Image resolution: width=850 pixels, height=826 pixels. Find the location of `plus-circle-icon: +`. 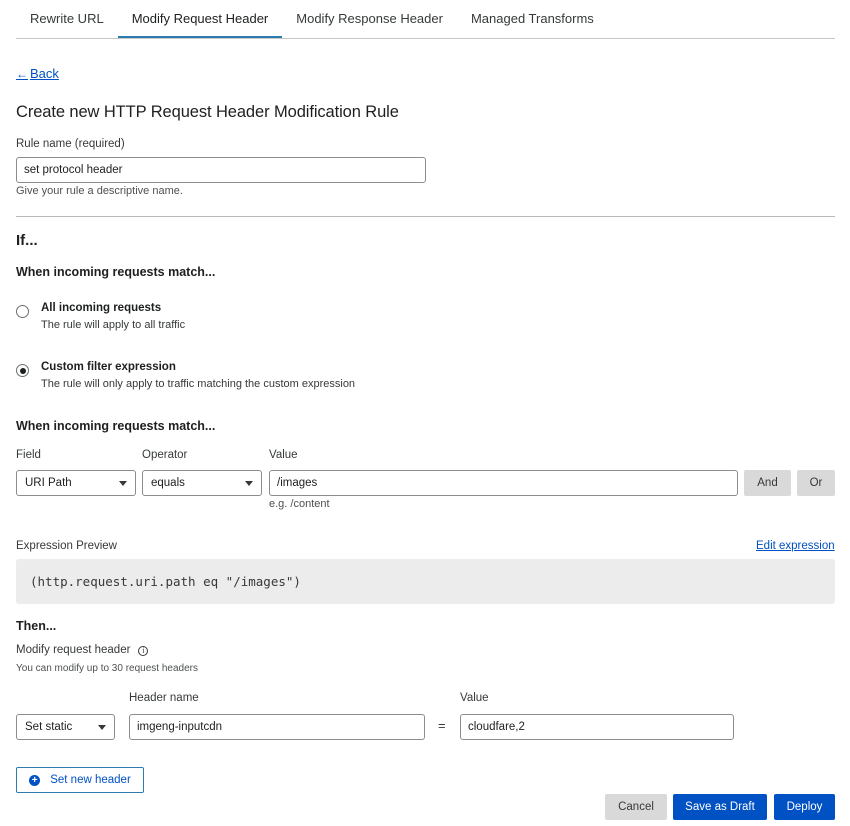

plus-circle-icon: + is located at coordinates (35, 780).